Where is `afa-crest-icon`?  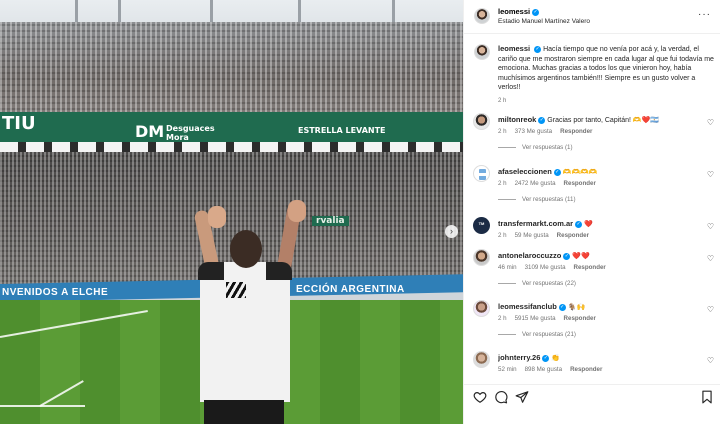 afa-crest-icon is located at coordinates (482, 174).